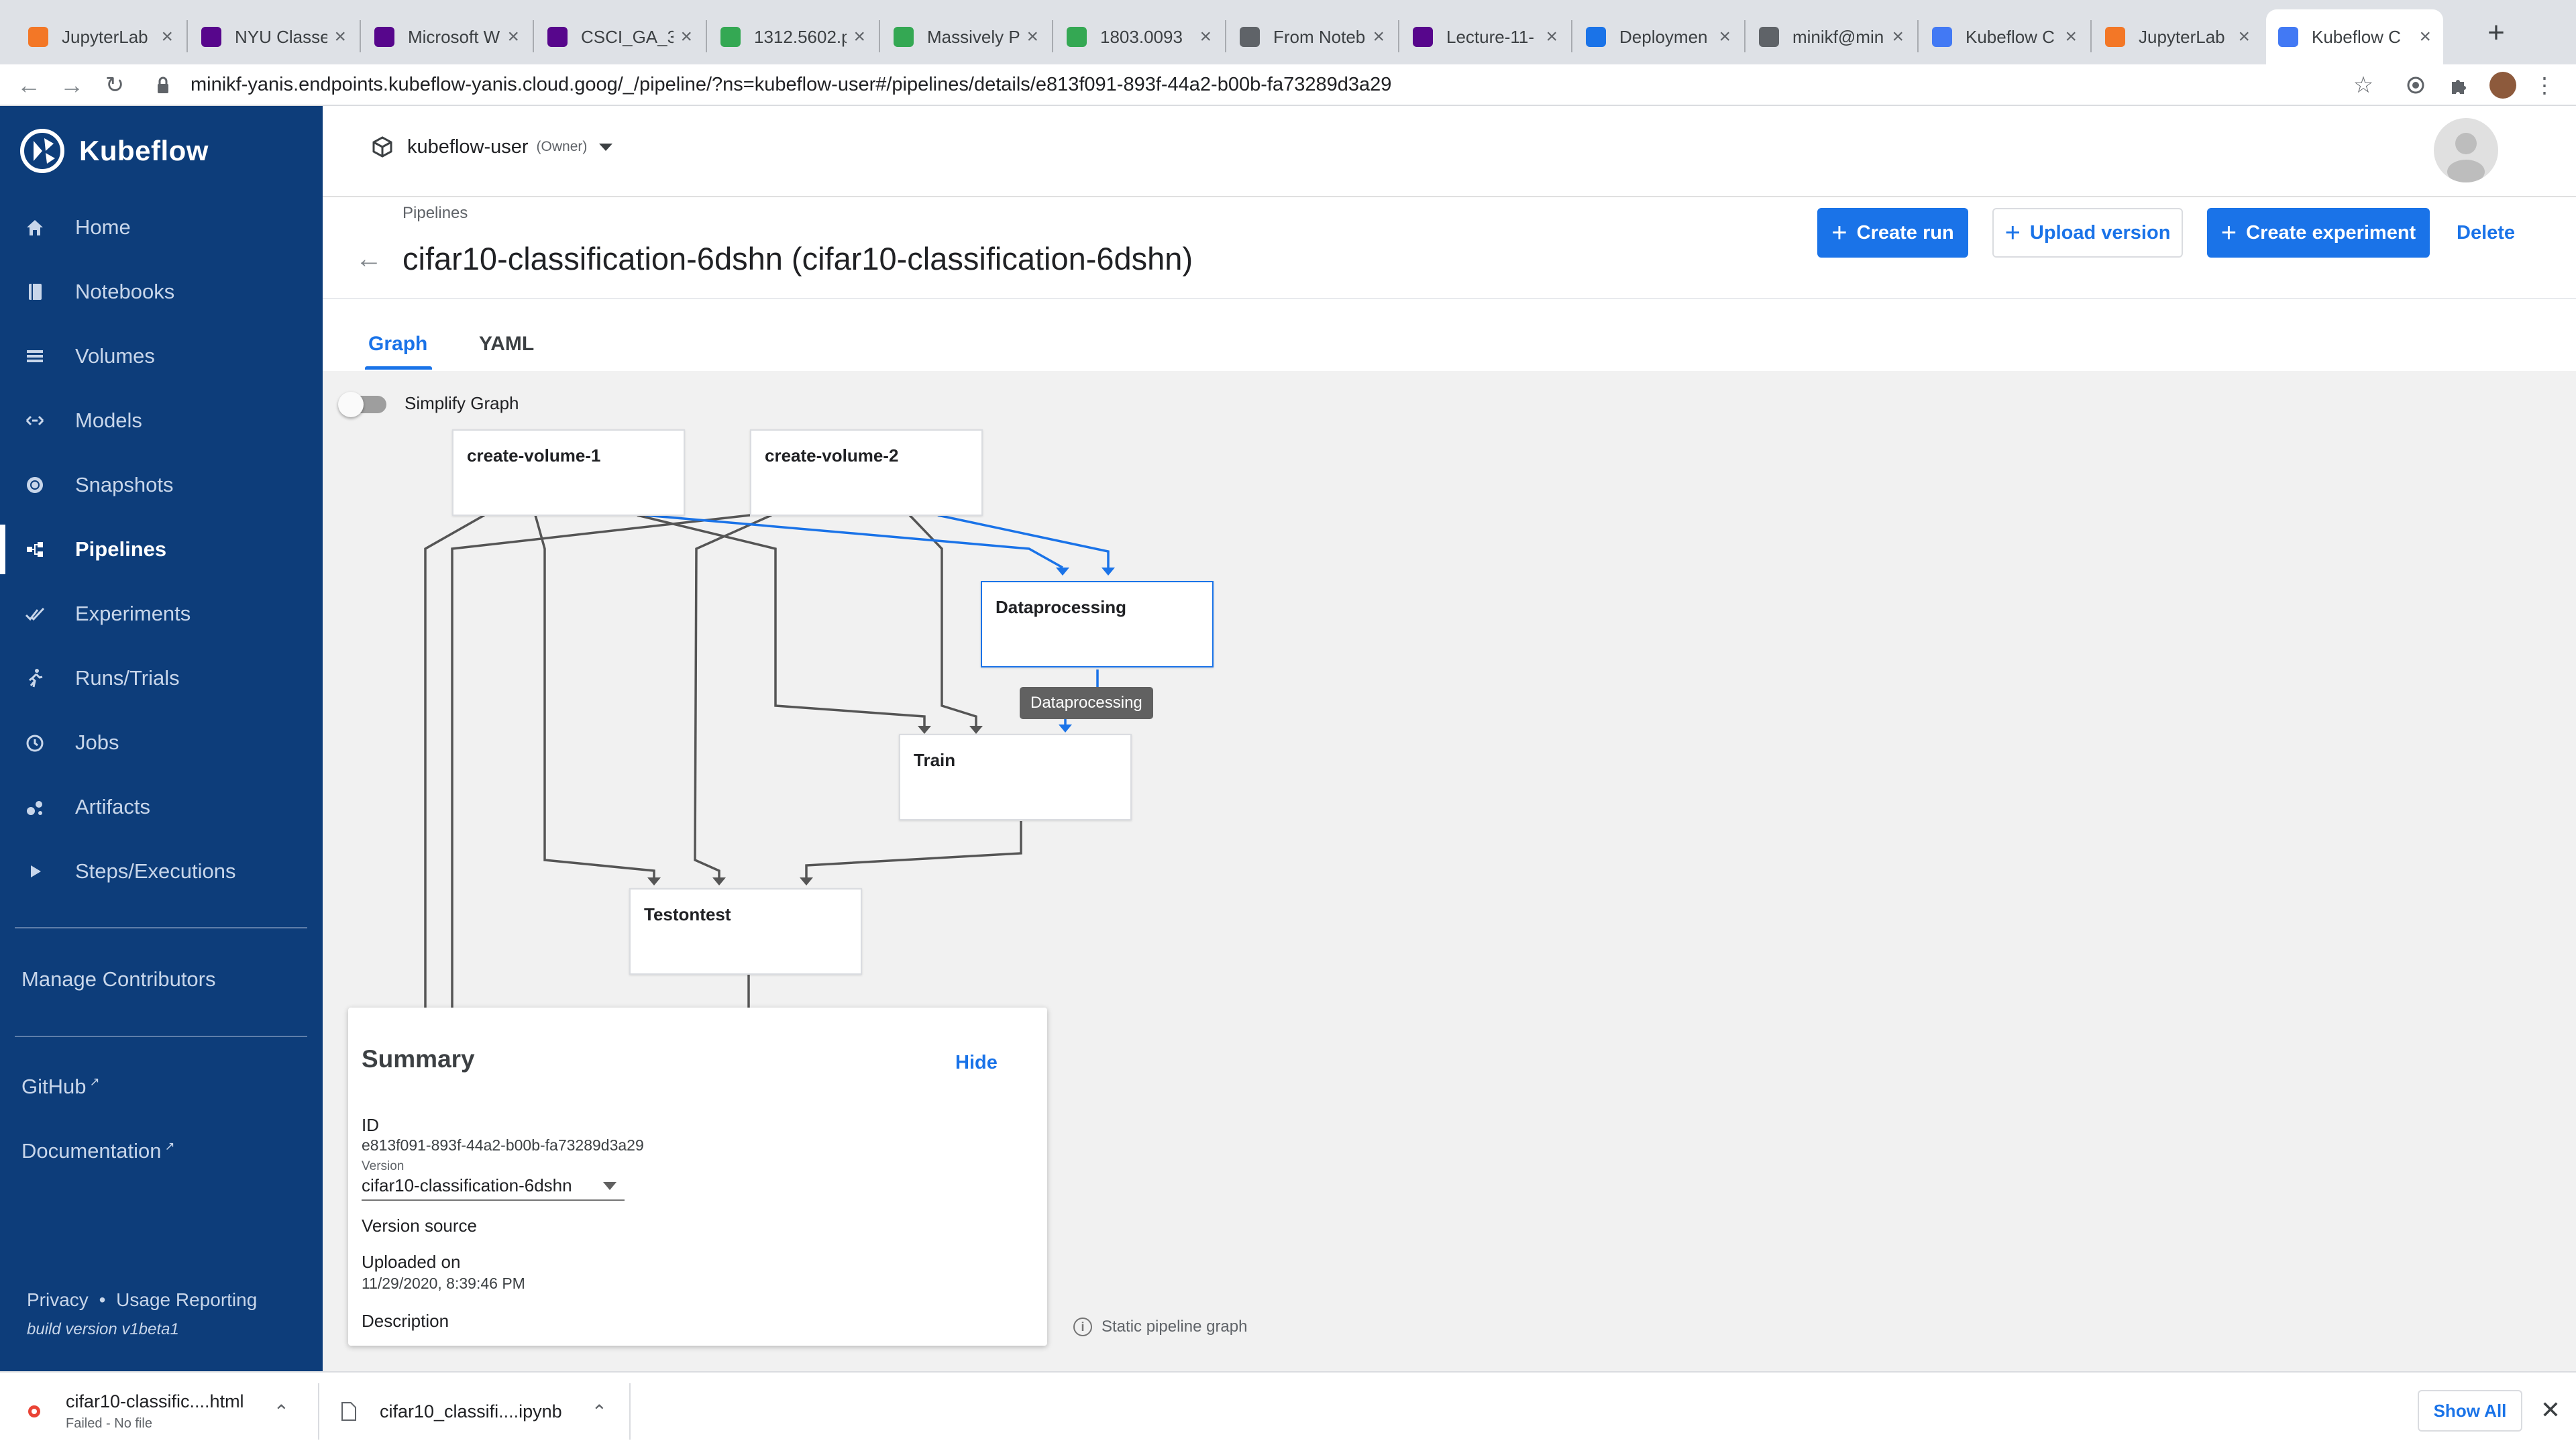  What do you see at coordinates (369, 259) in the screenshot?
I see `back-arrow-icon: ←` at bounding box center [369, 259].